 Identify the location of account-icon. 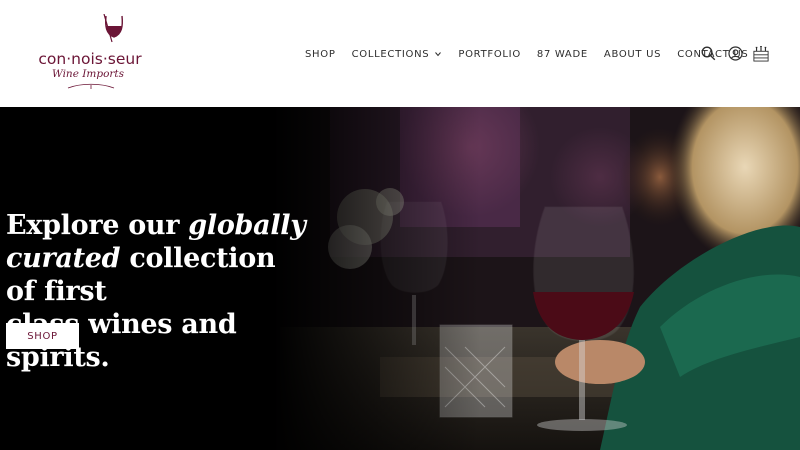
(735, 53).